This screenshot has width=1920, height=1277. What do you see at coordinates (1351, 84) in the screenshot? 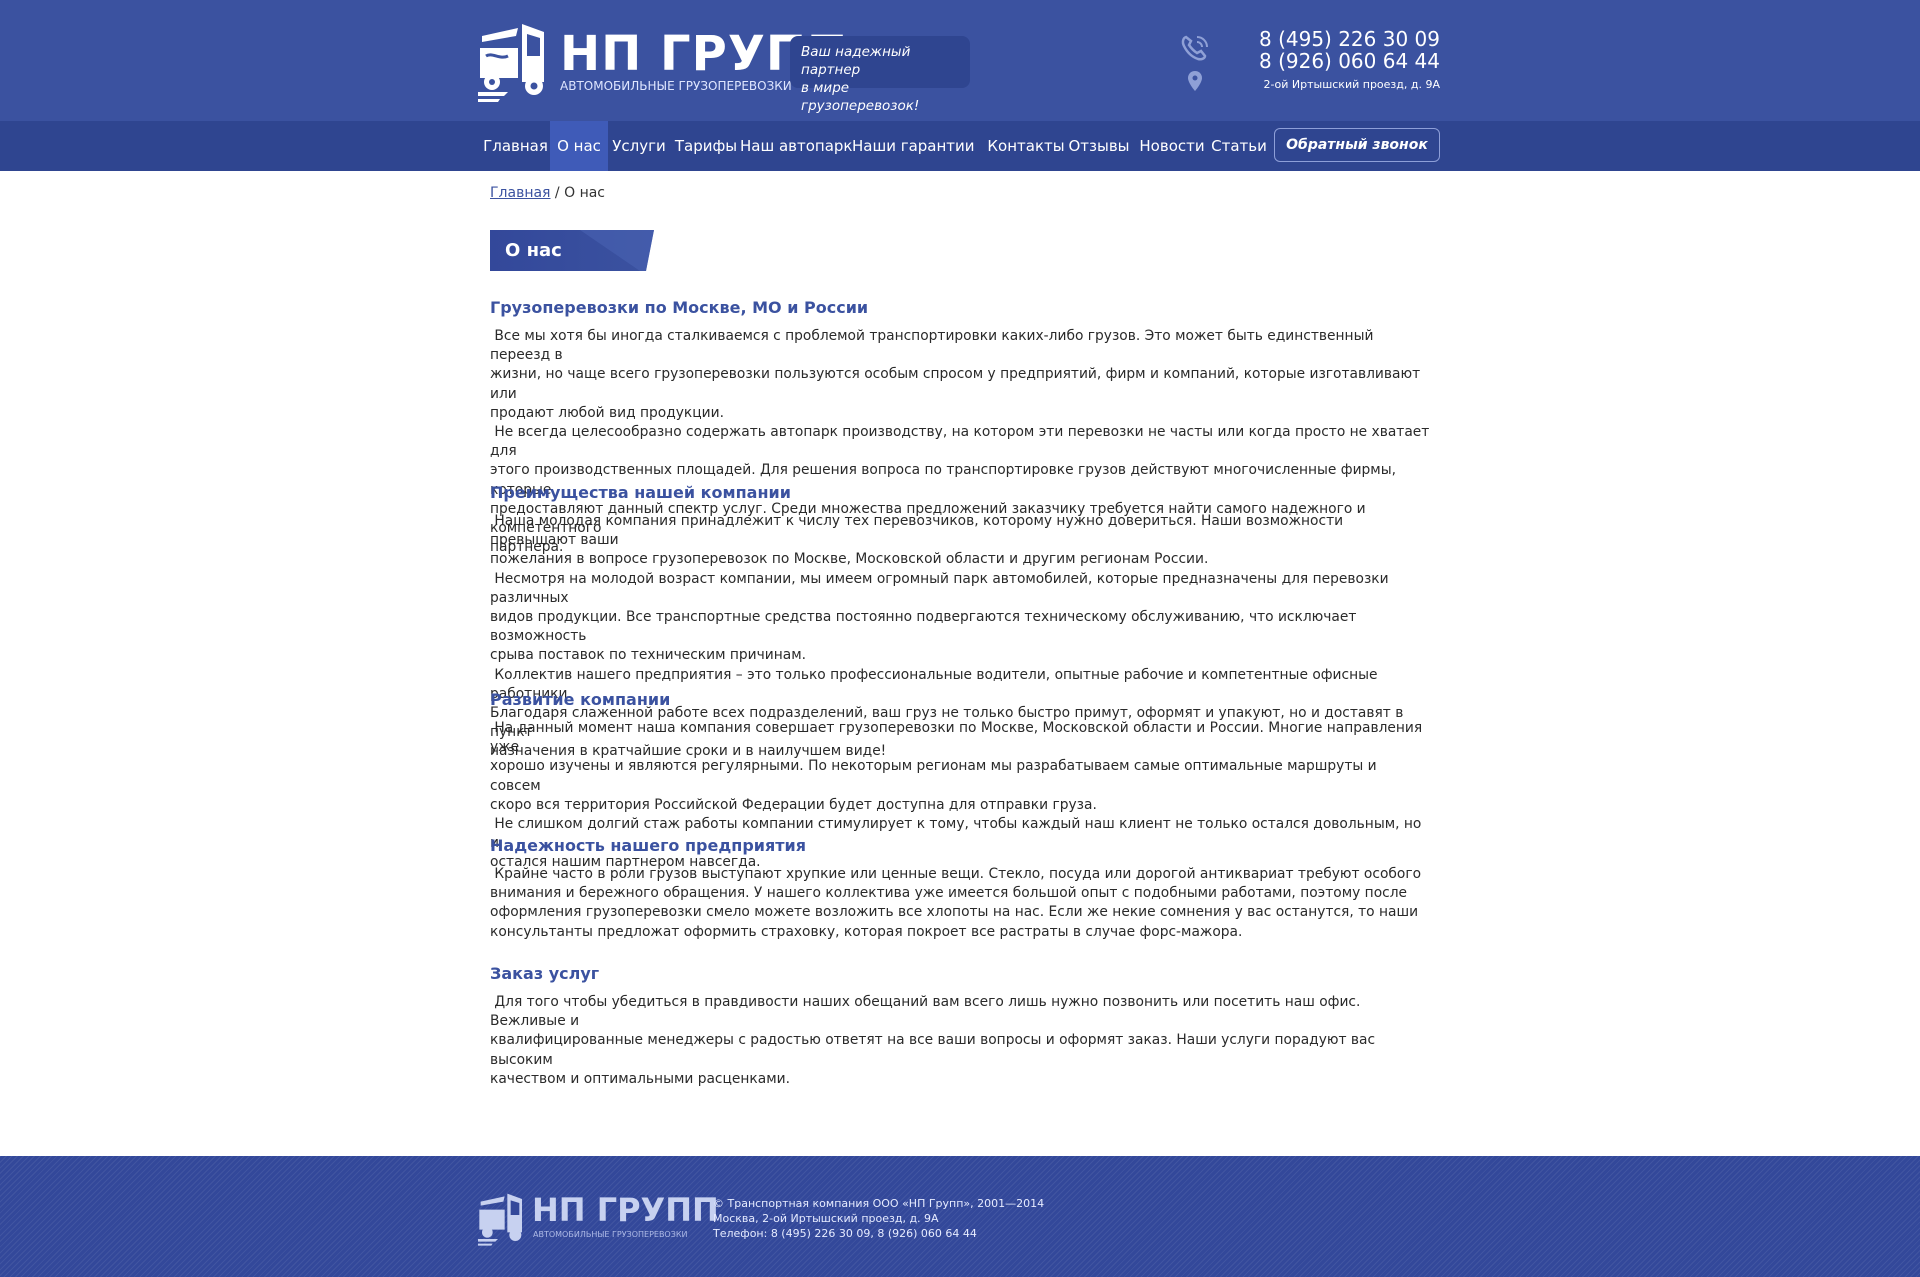
I see `header-address: 2-ой Иртышский проезд, д. 9А` at bounding box center [1351, 84].